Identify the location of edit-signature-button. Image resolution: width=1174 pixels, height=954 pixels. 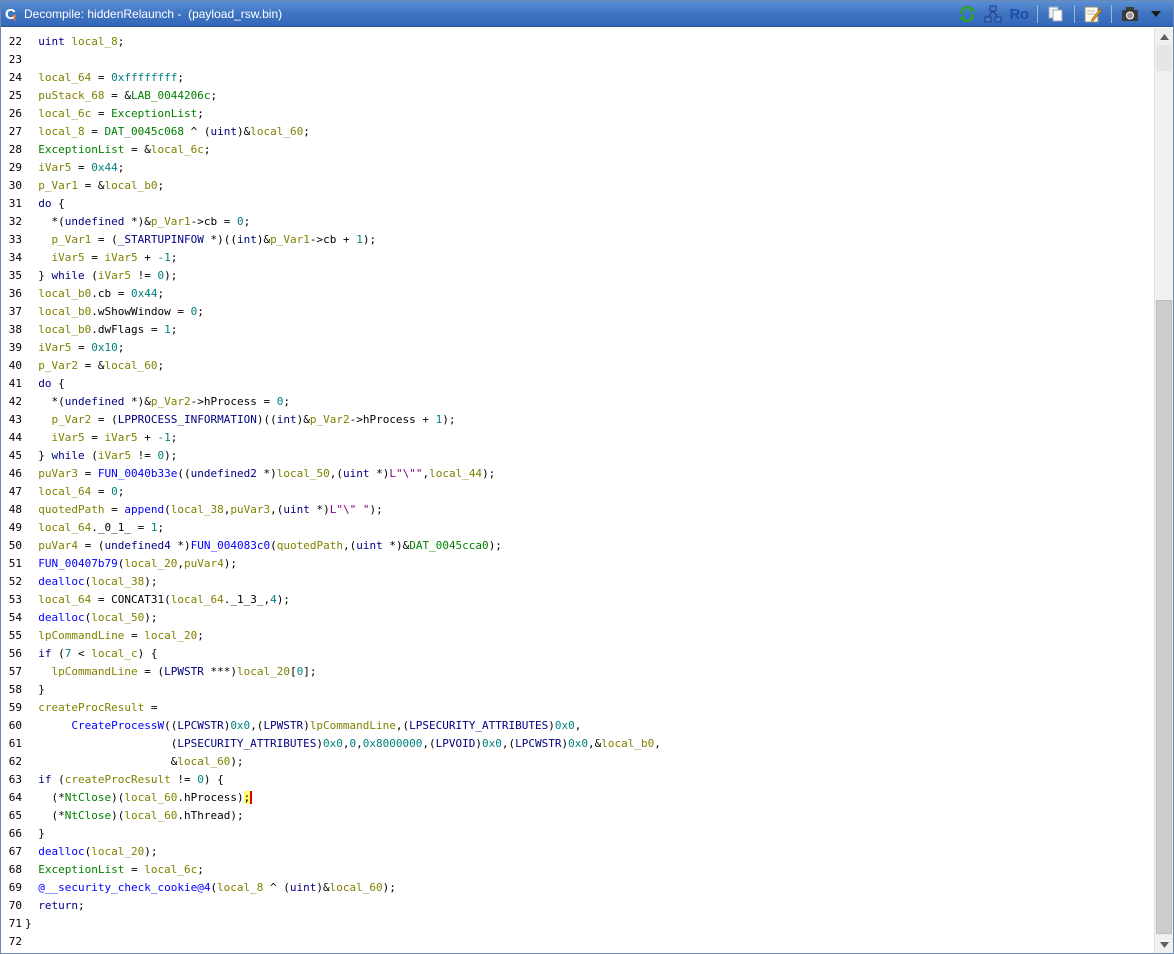
(1093, 14).